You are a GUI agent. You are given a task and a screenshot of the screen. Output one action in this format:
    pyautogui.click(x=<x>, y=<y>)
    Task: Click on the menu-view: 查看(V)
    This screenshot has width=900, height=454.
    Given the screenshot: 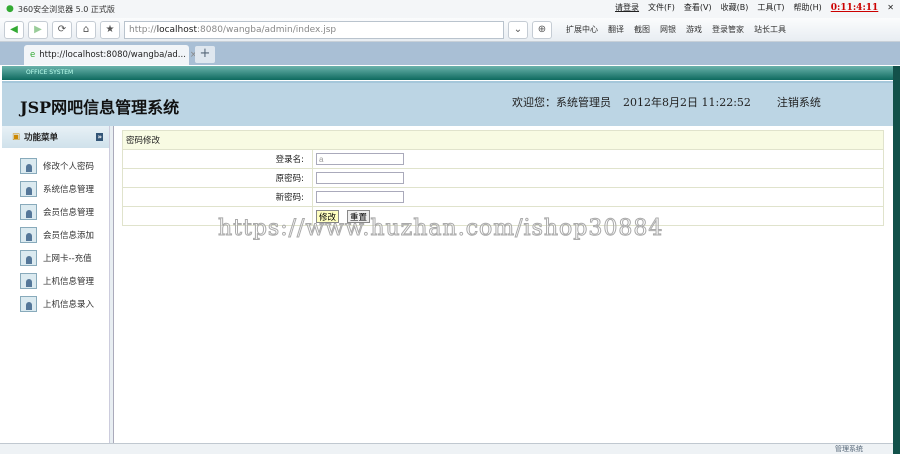 What is the action you would take?
    pyautogui.click(x=698, y=7)
    